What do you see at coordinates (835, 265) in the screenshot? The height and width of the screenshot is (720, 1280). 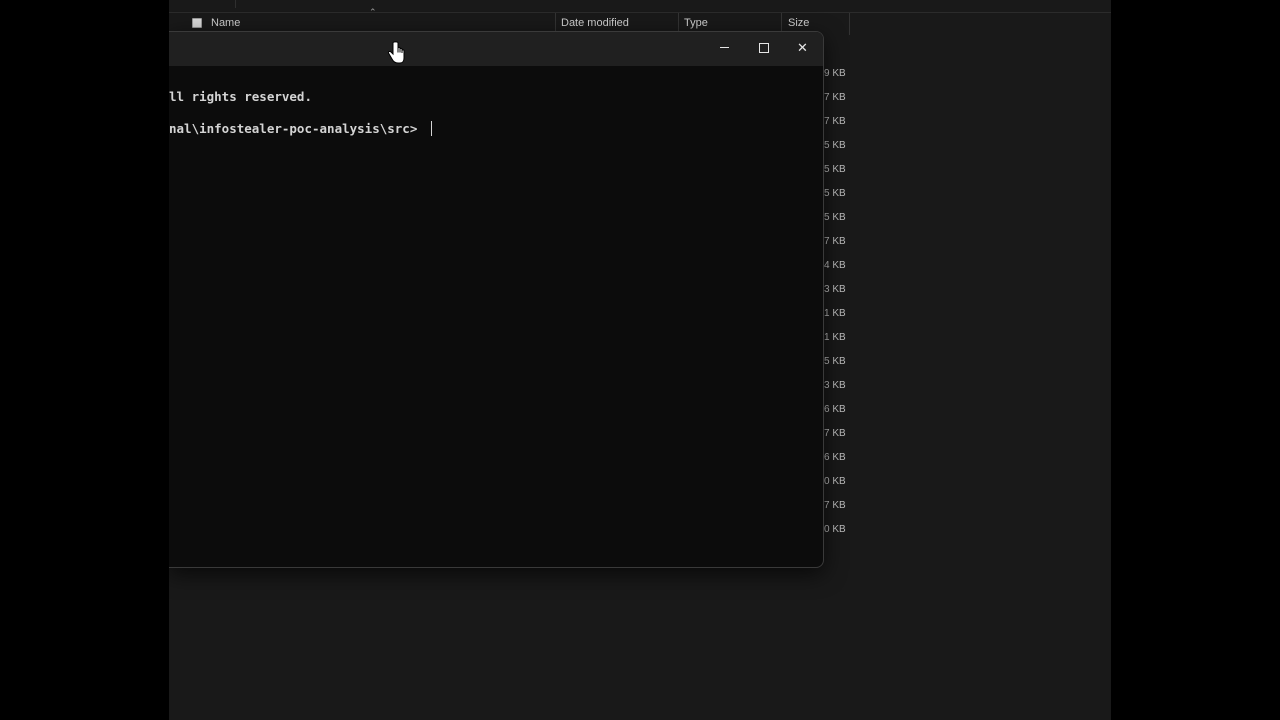 I see `file-size-cell: 4 KB` at bounding box center [835, 265].